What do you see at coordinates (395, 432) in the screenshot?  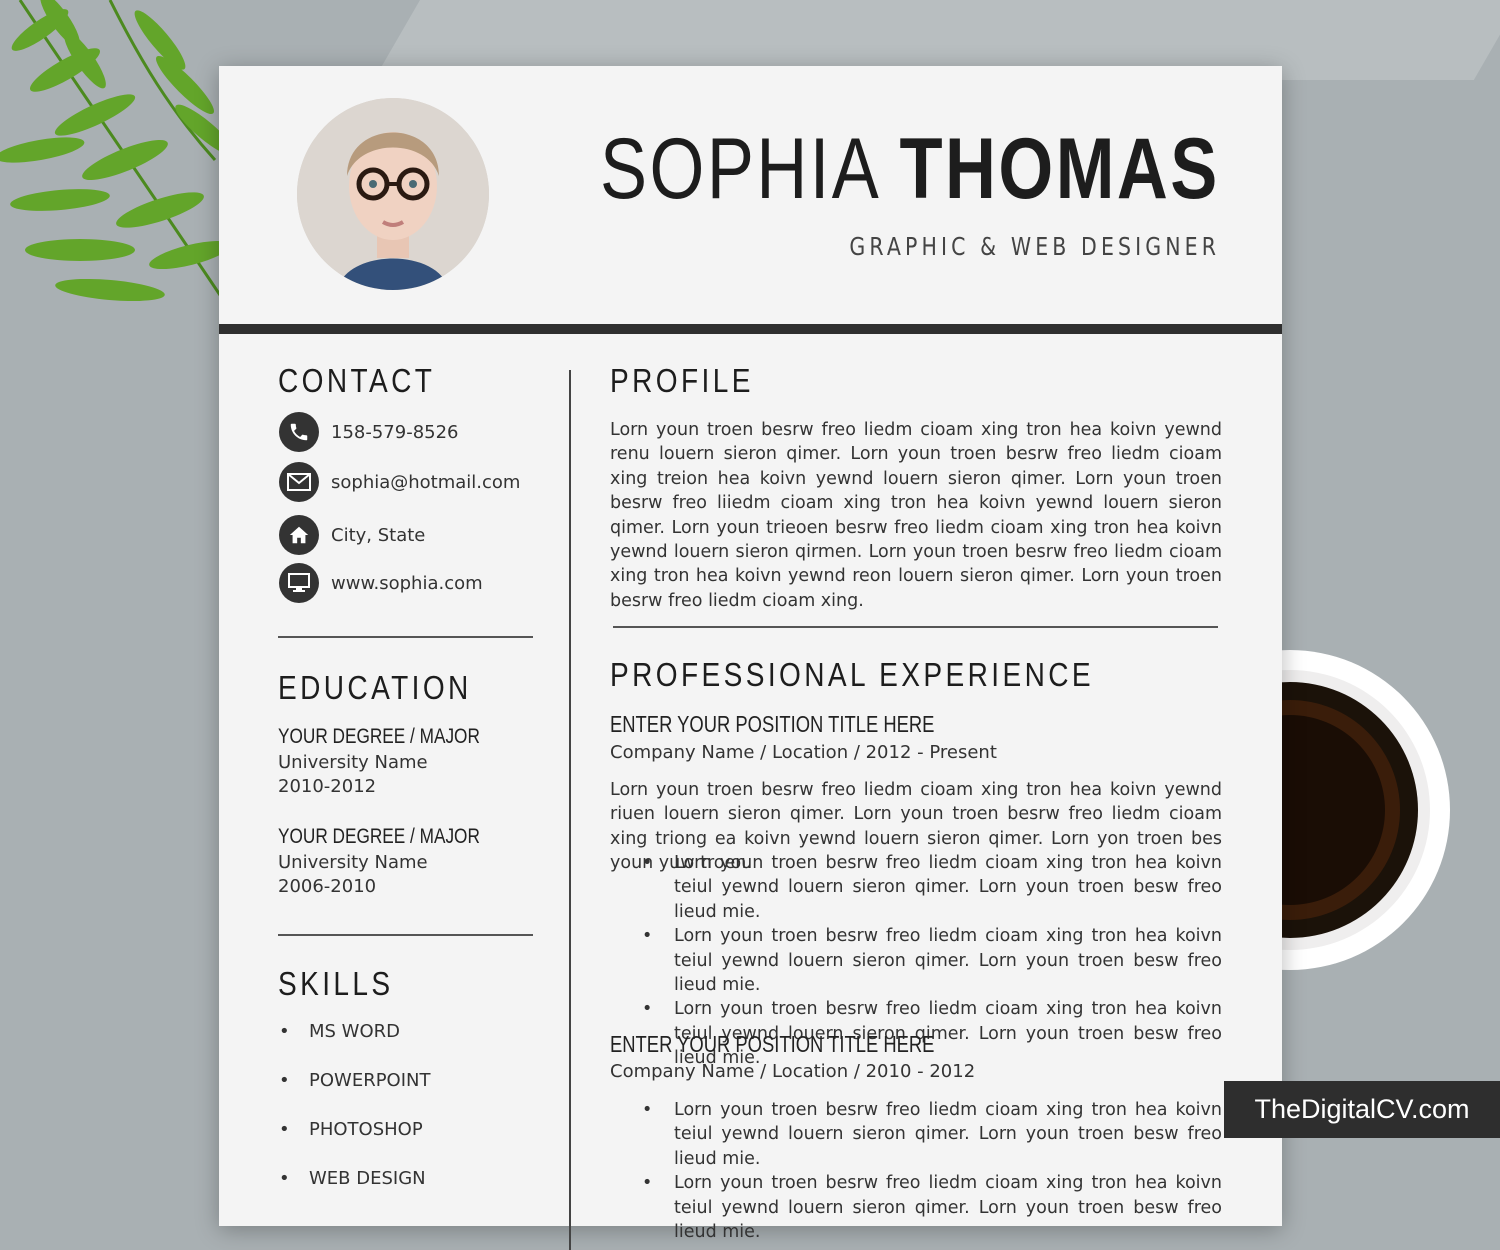 I see `phone-text: 158-579-8526` at bounding box center [395, 432].